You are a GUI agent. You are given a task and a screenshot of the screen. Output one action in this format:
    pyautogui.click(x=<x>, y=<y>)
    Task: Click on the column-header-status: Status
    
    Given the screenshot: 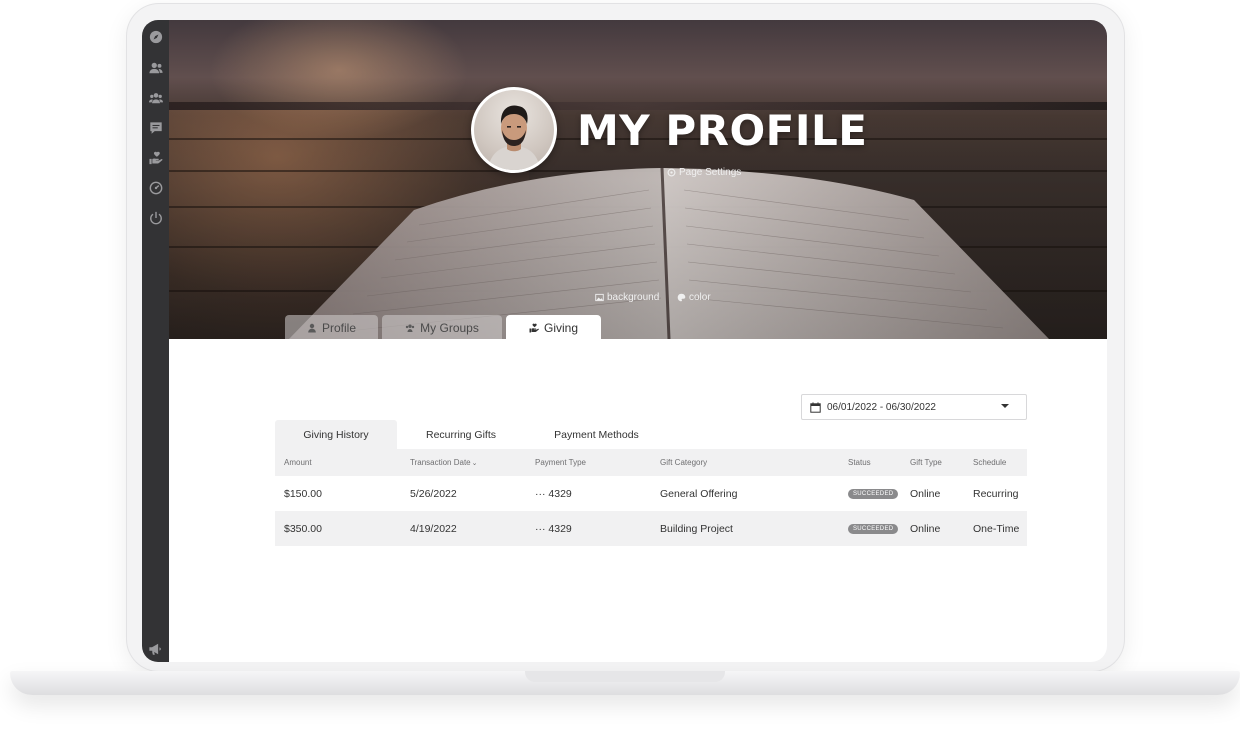 What is the action you would take?
    pyautogui.click(x=859, y=462)
    